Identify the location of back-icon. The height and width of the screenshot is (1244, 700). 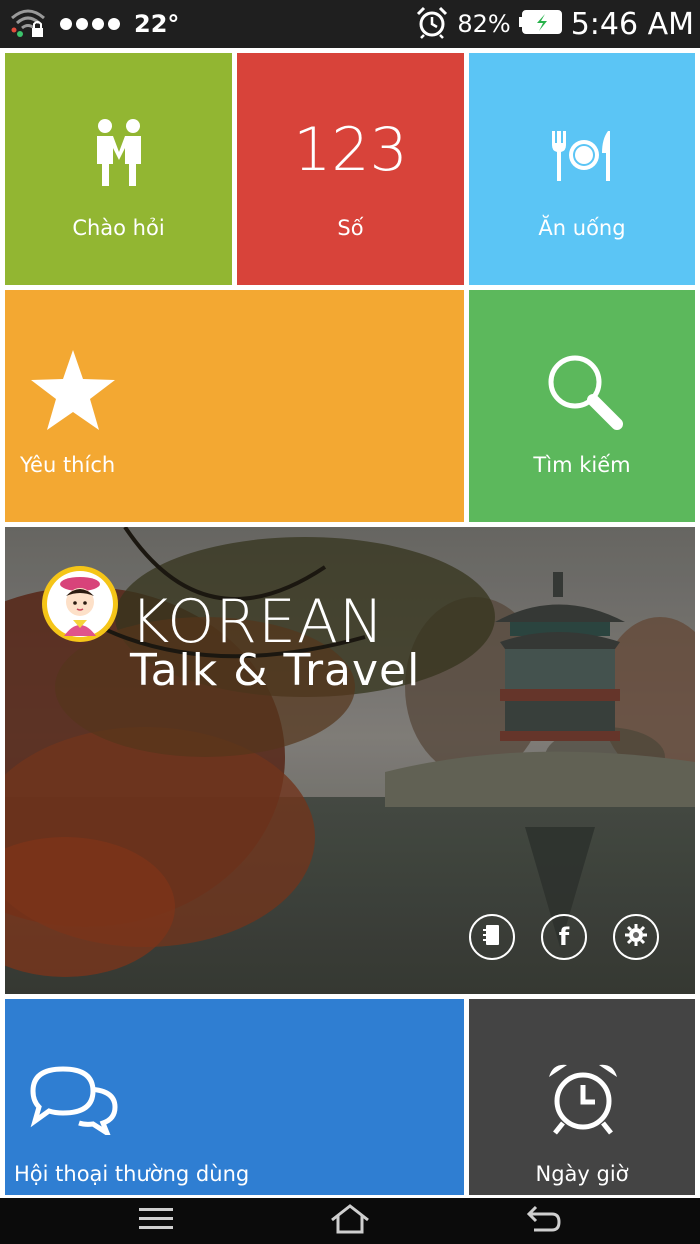
(544, 1221).